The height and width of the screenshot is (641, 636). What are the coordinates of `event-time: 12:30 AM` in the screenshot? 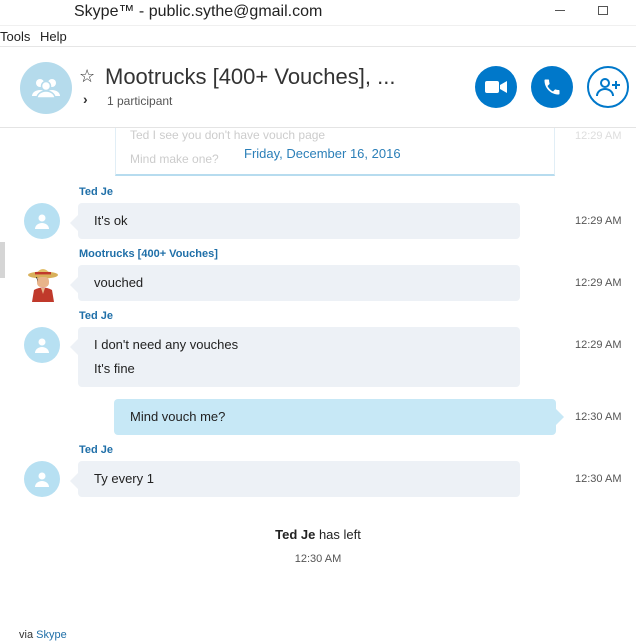 It's located at (318, 559).